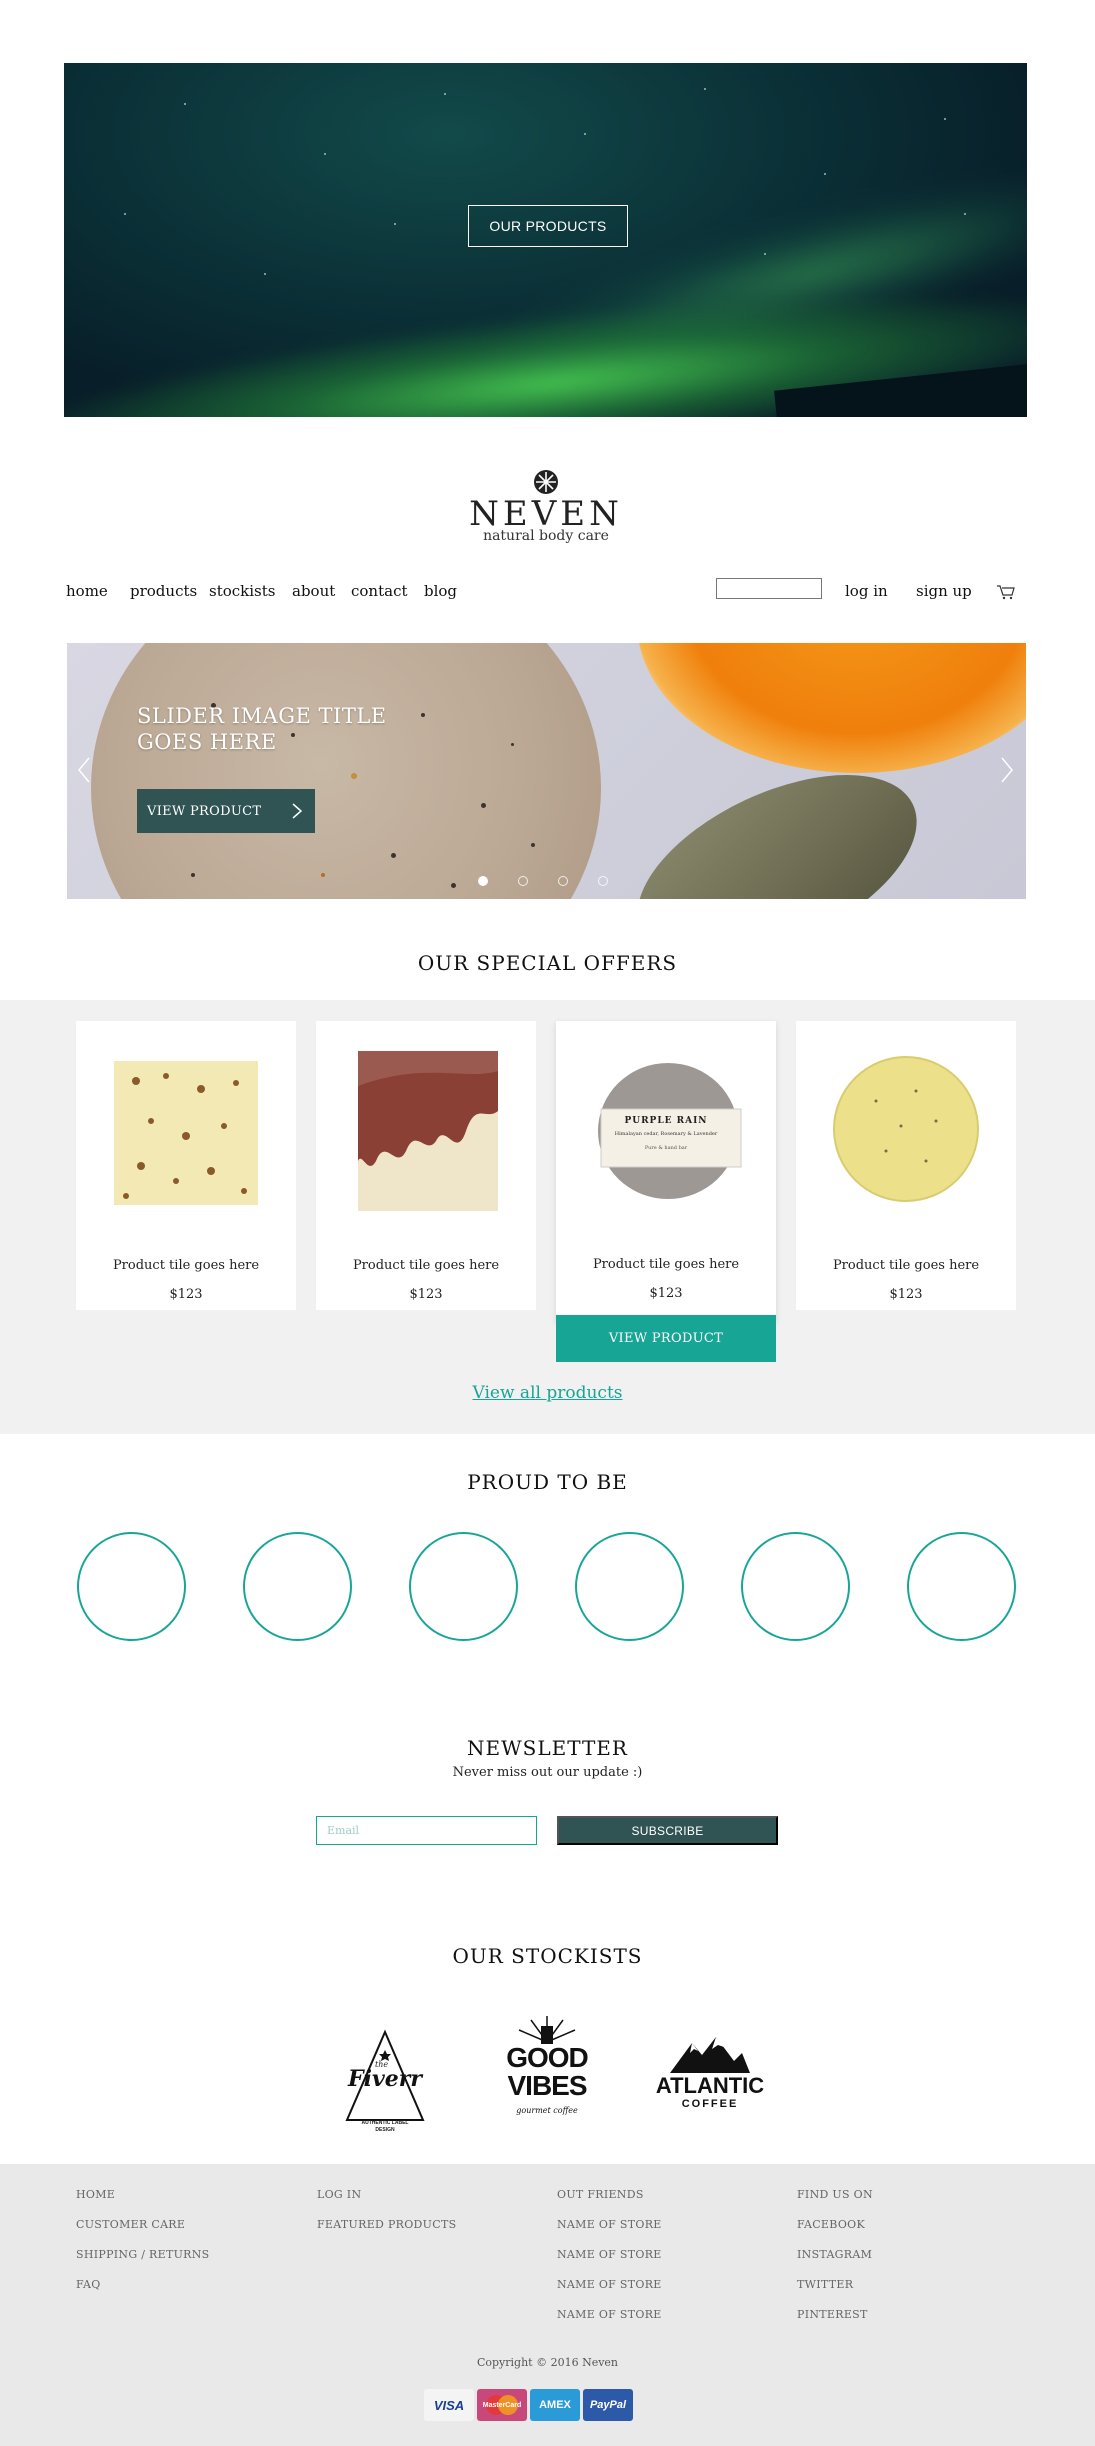  Describe the element at coordinates (95, 2194) in the screenshot. I see `footer-home: HOME` at that location.